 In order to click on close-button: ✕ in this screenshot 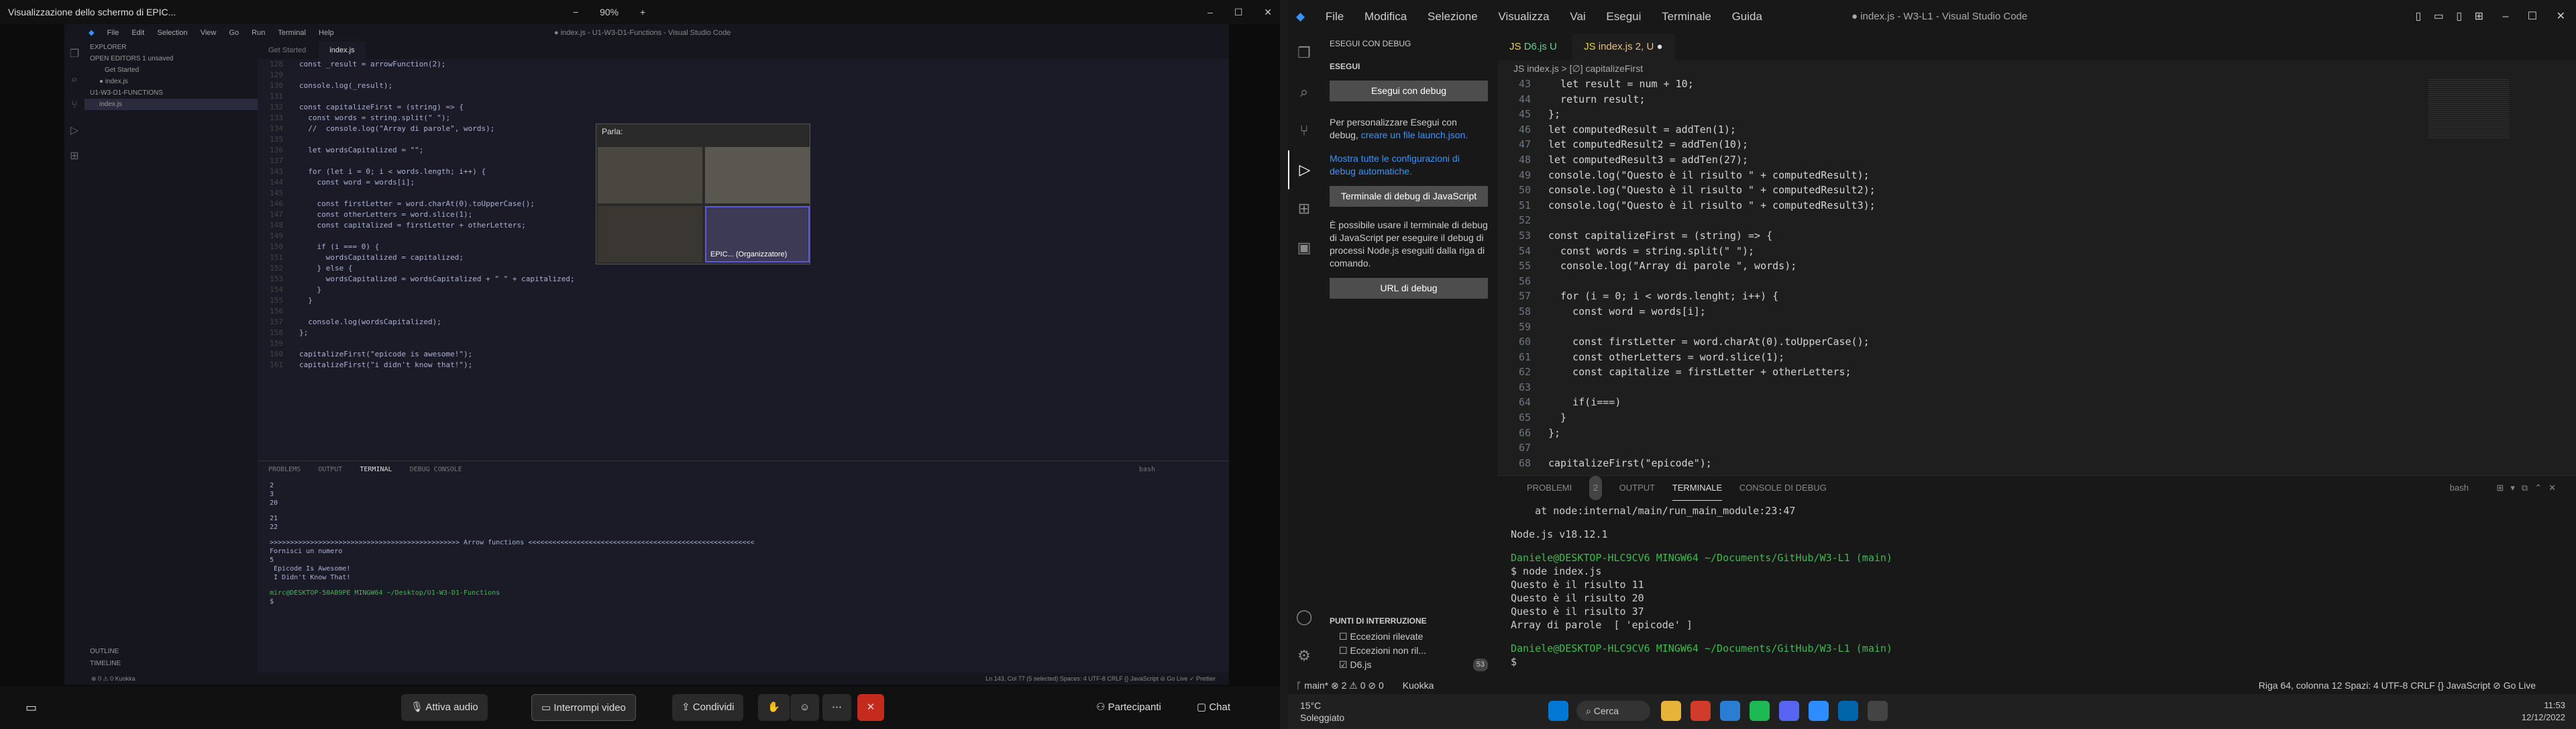, I will do `click(2561, 16)`.